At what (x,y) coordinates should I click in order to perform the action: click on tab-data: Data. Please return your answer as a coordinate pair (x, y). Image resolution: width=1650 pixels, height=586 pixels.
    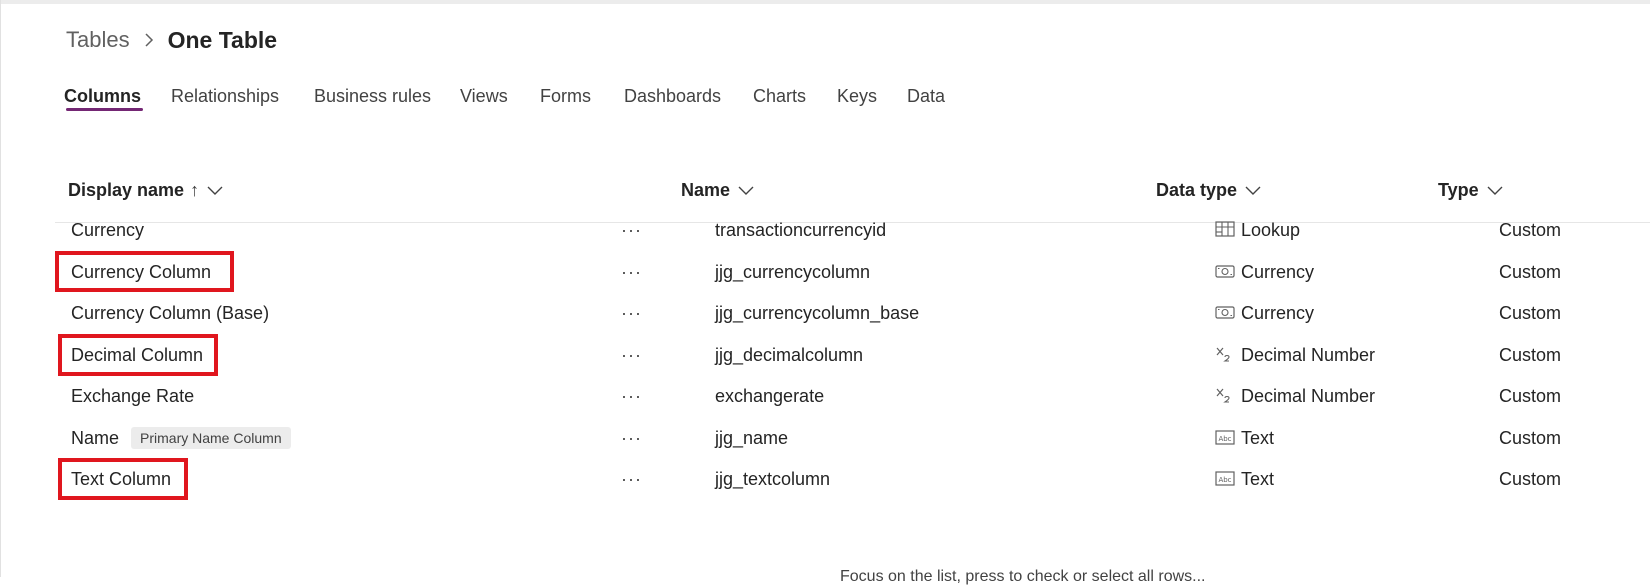
    Looking at the image, I should click on (926, 96).